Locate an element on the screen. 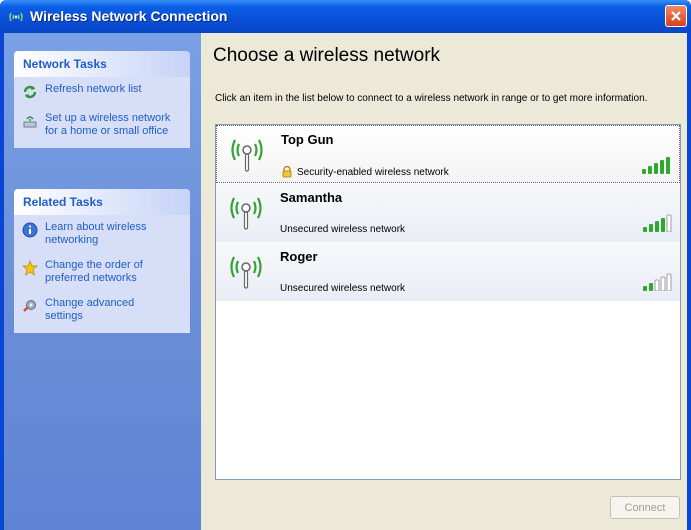 The height and width of the screenshot is (530, 691). refresh-network-list-link: Refresh network list is located at coordinates (102, 91).